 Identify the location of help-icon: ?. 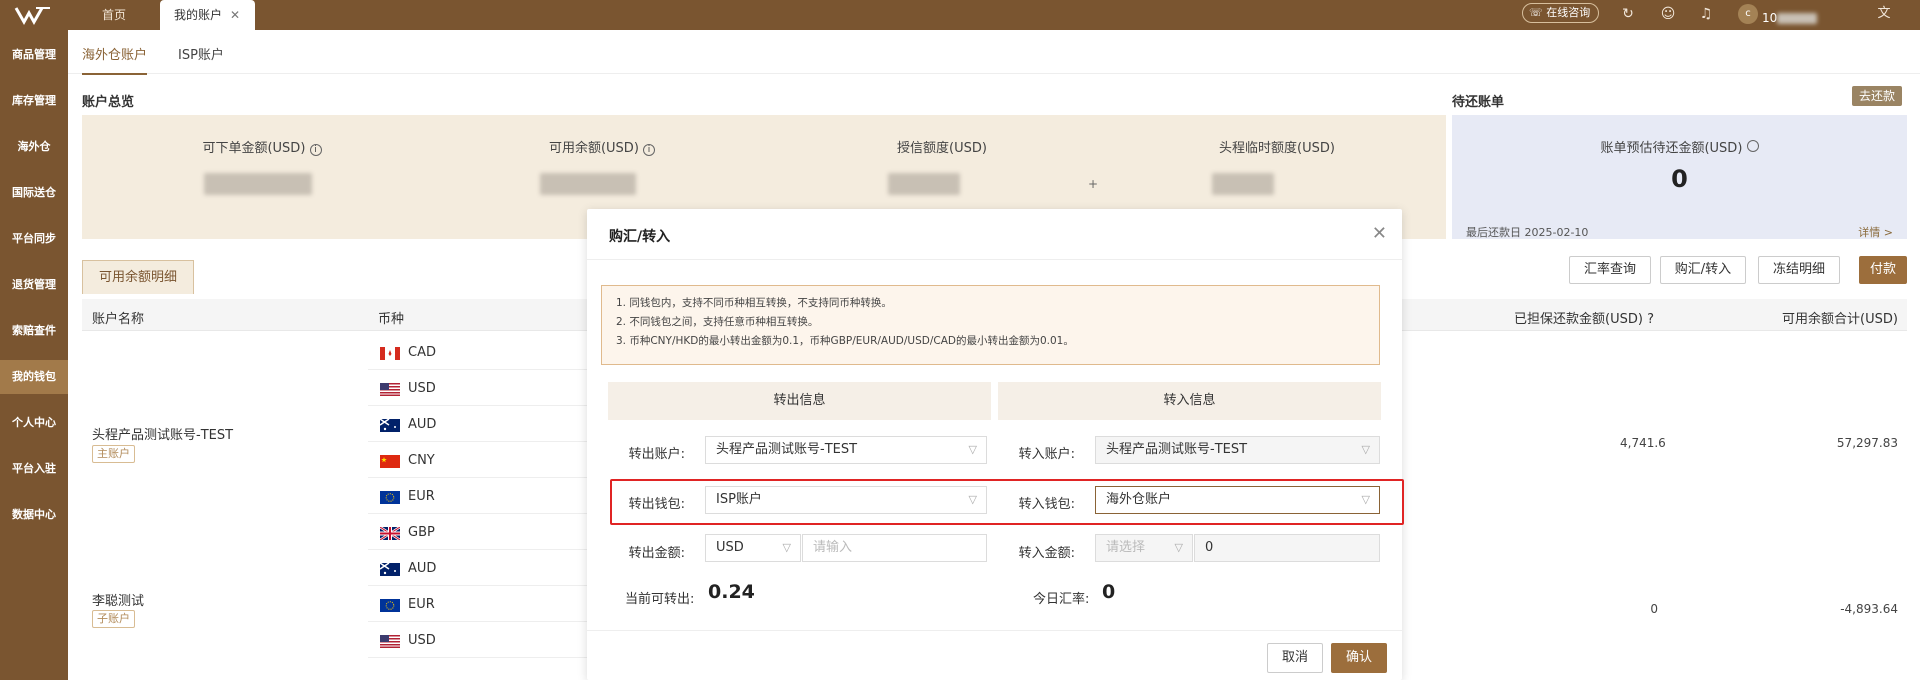
(1650, 319).